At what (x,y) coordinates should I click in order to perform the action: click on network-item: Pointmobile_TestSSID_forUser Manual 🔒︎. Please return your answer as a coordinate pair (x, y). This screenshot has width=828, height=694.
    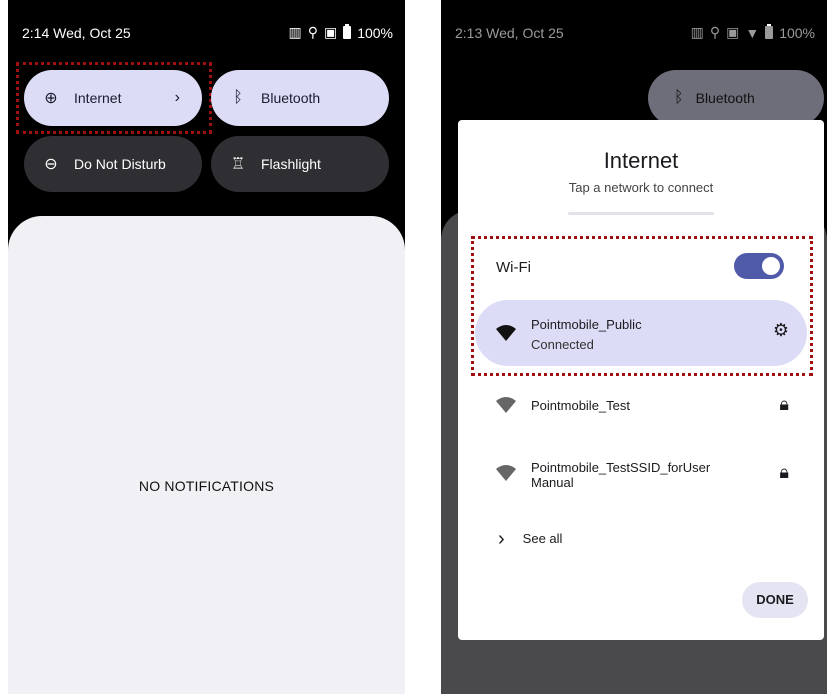
    Looking at the image, I should click on (641, 473).